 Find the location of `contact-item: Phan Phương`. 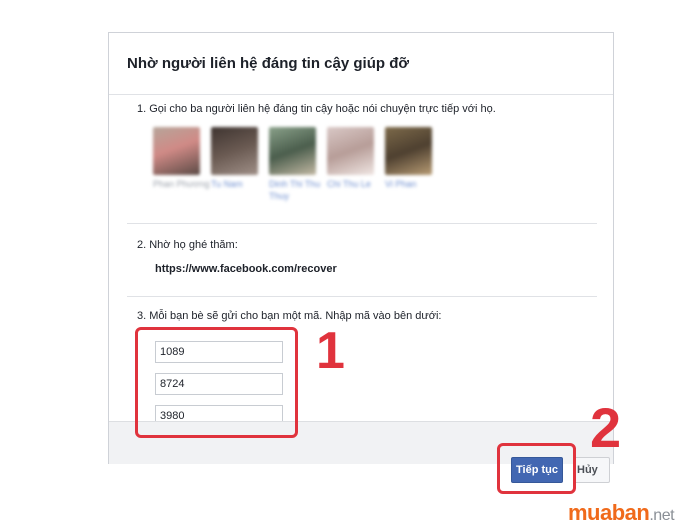

contact-item: Phan Phương is located at coordinates (181, 158).